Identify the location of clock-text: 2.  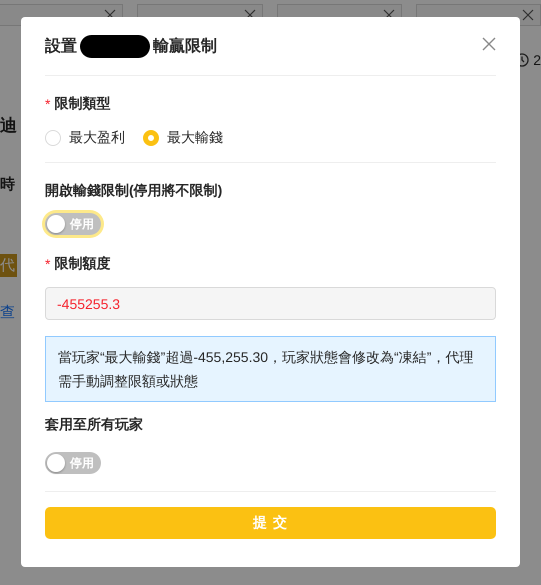
(537, 60).